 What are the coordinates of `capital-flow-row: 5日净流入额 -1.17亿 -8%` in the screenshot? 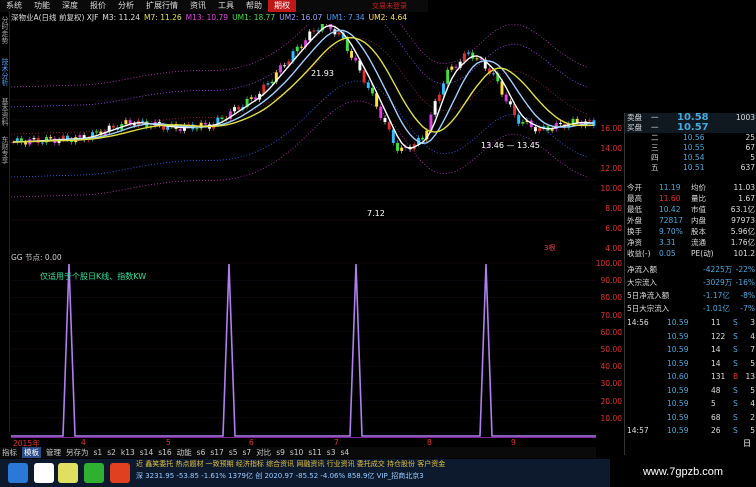 It's located at (690, 296).